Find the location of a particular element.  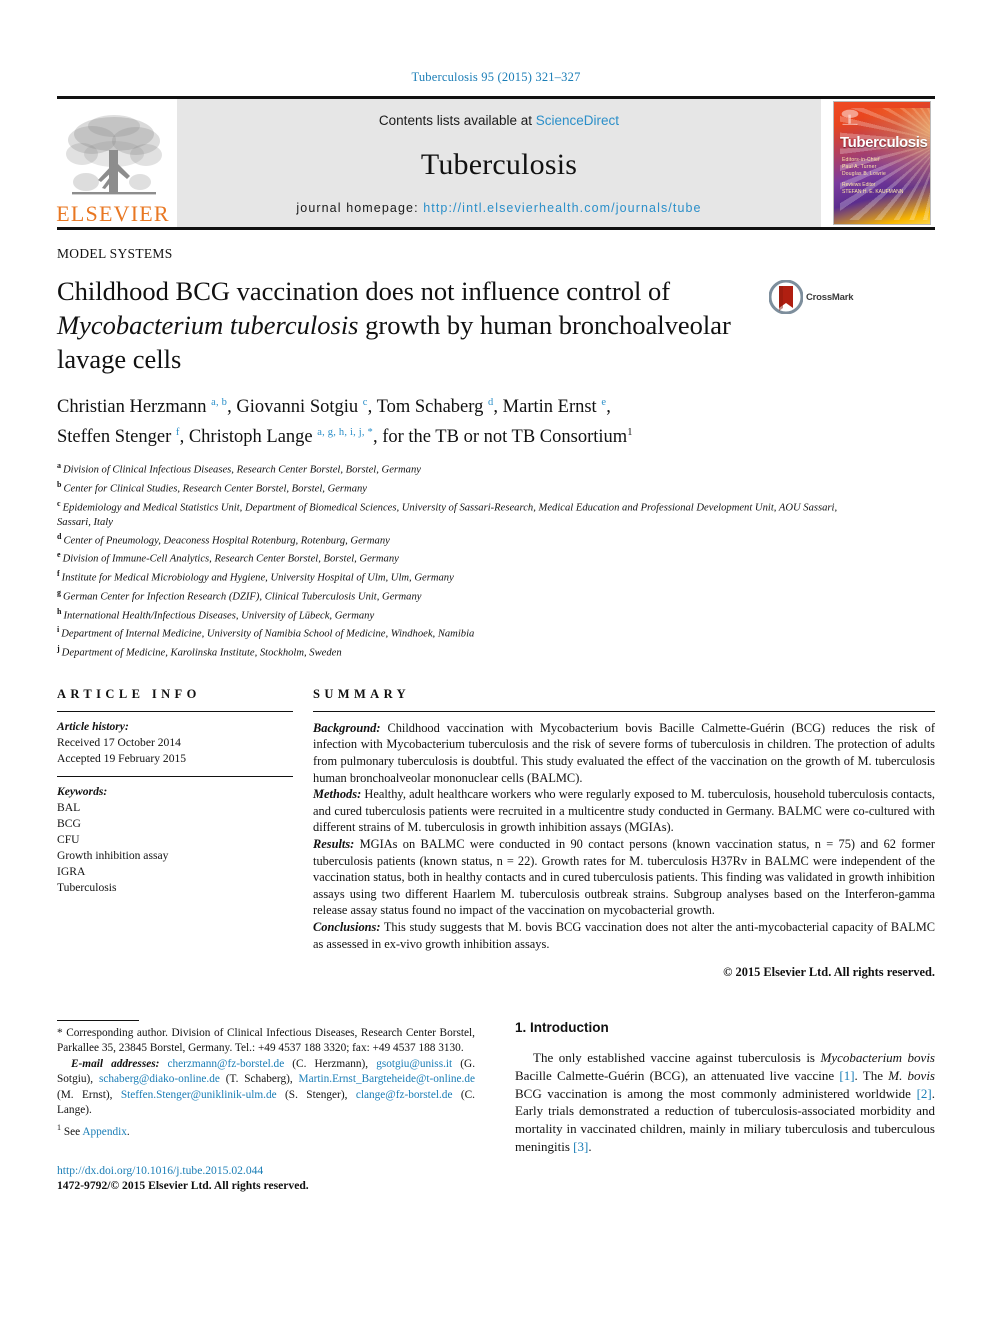

affiliation-mark: f is located at coordinates (58, 574).